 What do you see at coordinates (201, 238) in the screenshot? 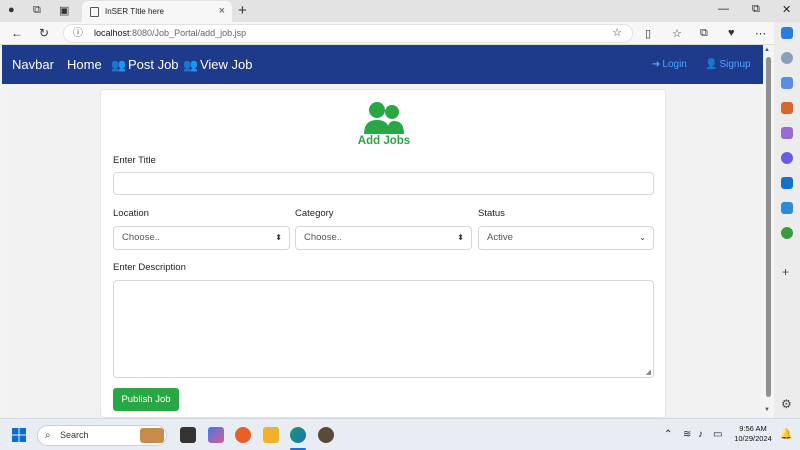
I see `location-select: Choose.. ⬍` at bounding box center [201, 238].